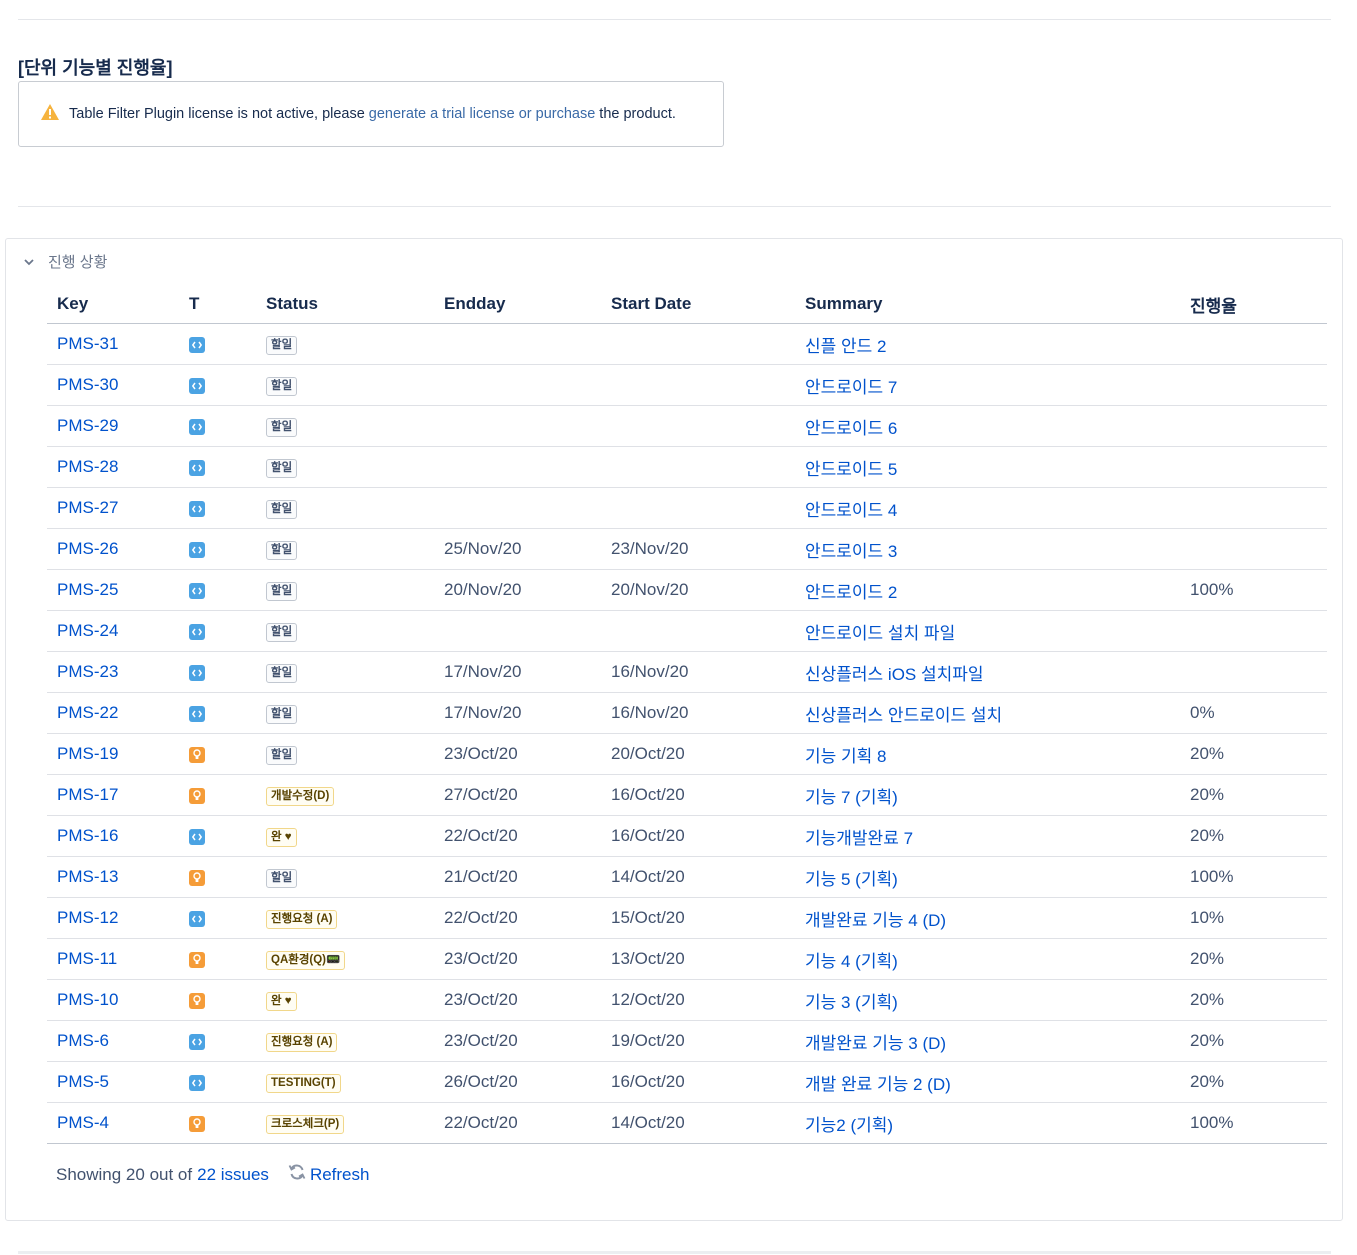  I want to click on cell-key: PMS-29, so click(113, 426).